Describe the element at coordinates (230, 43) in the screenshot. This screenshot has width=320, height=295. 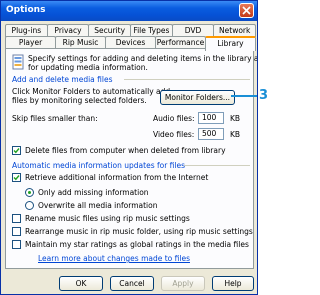
I see `tab-library: Library` at that location.